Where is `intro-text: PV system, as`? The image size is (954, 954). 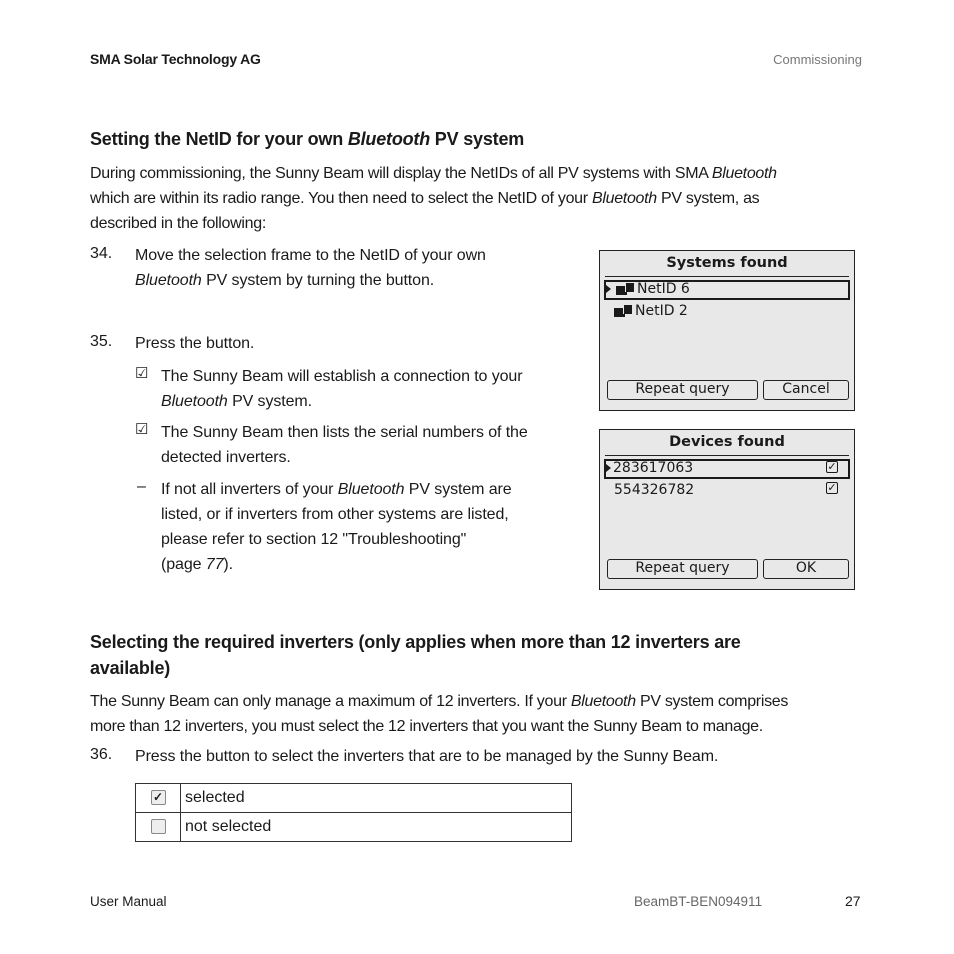 intro-text: PV system, as is located at coordinates (708, 198).